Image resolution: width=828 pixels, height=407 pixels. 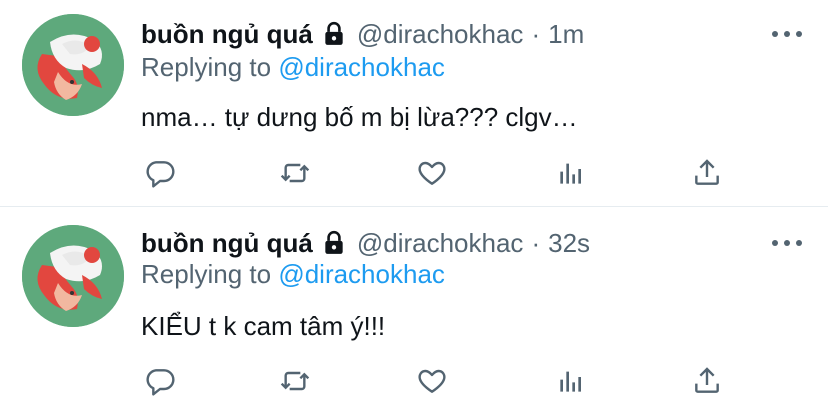 I want to click on timestamp: 32s, so click(x=569, y=243).